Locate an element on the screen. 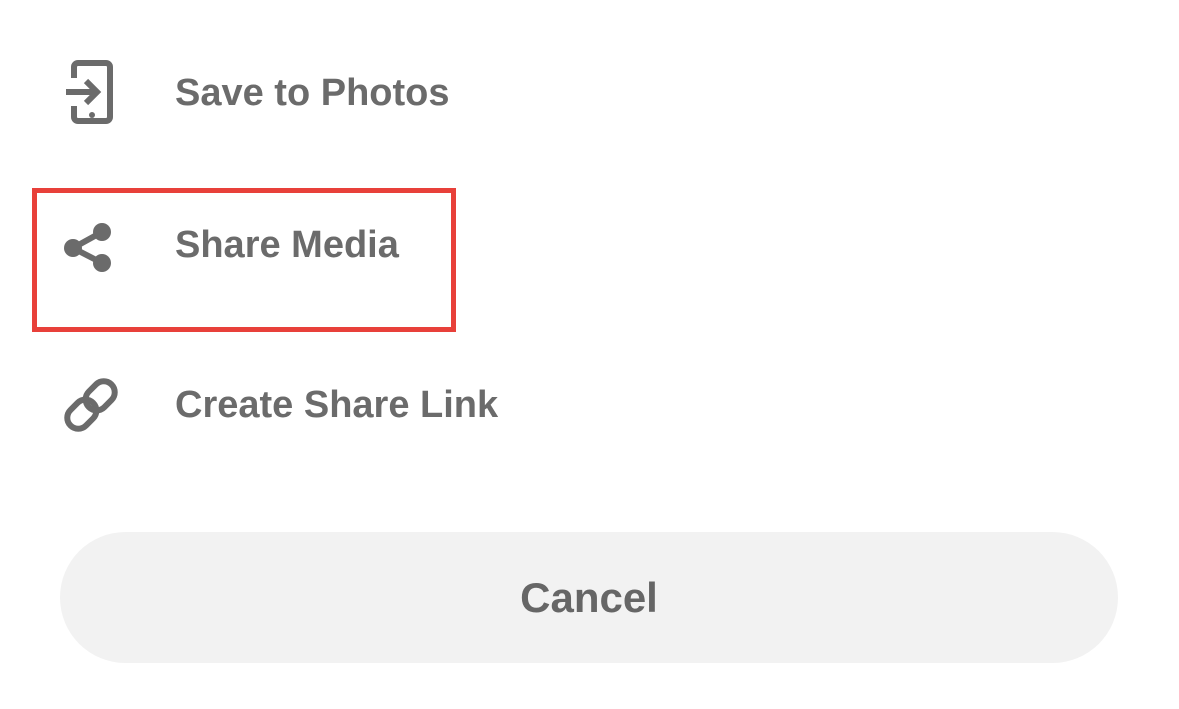  save-to-device-icon is located at coordinates (91, 93).